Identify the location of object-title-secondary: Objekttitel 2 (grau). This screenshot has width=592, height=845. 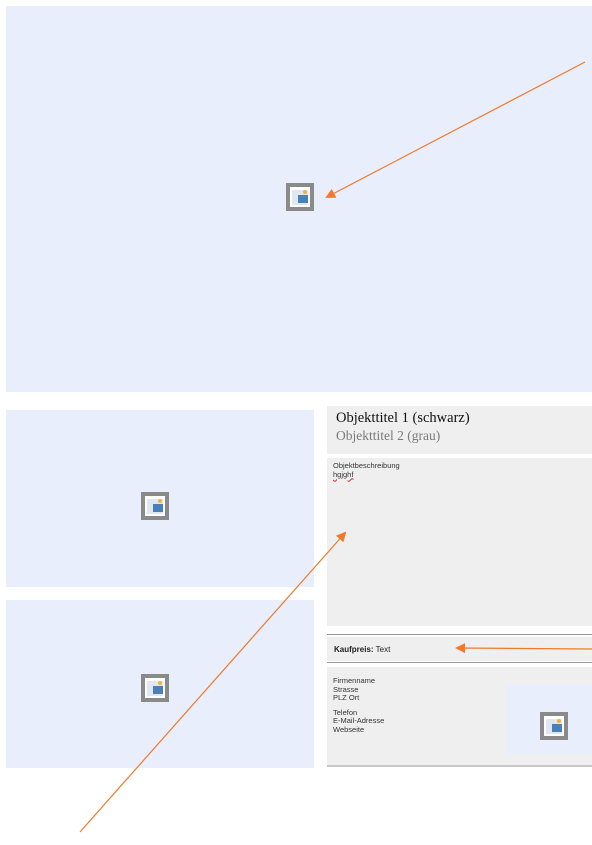
(388, 435).